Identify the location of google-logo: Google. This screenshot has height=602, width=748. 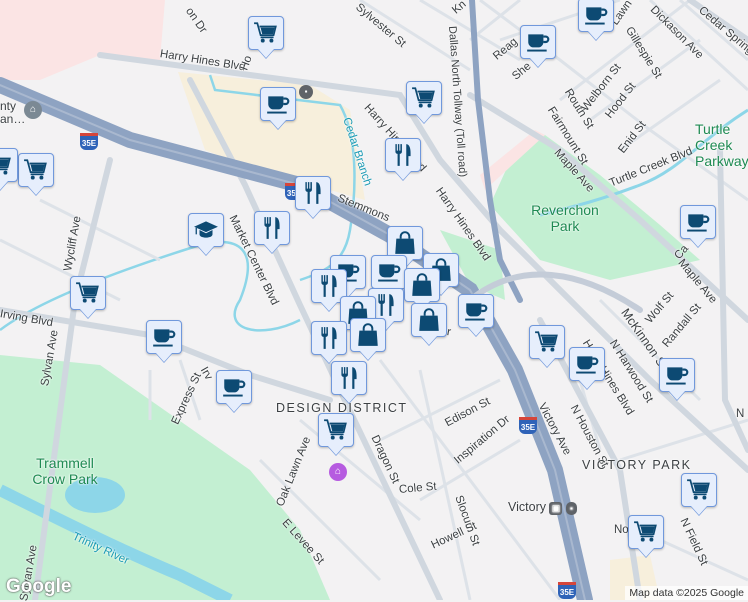
(38, 587).